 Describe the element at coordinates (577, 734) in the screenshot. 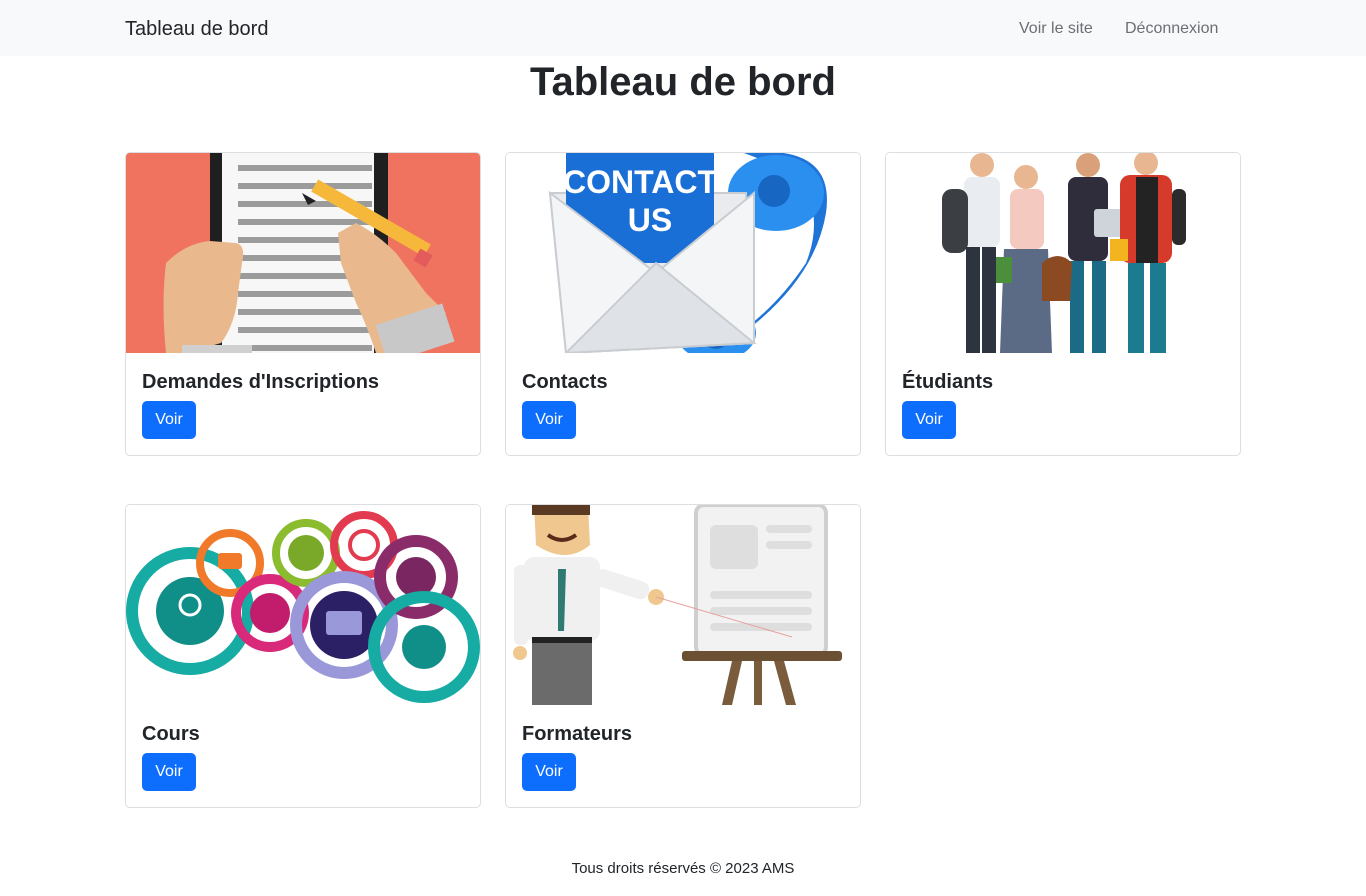

I see `card-title-trainers: Formateurs` at that location.